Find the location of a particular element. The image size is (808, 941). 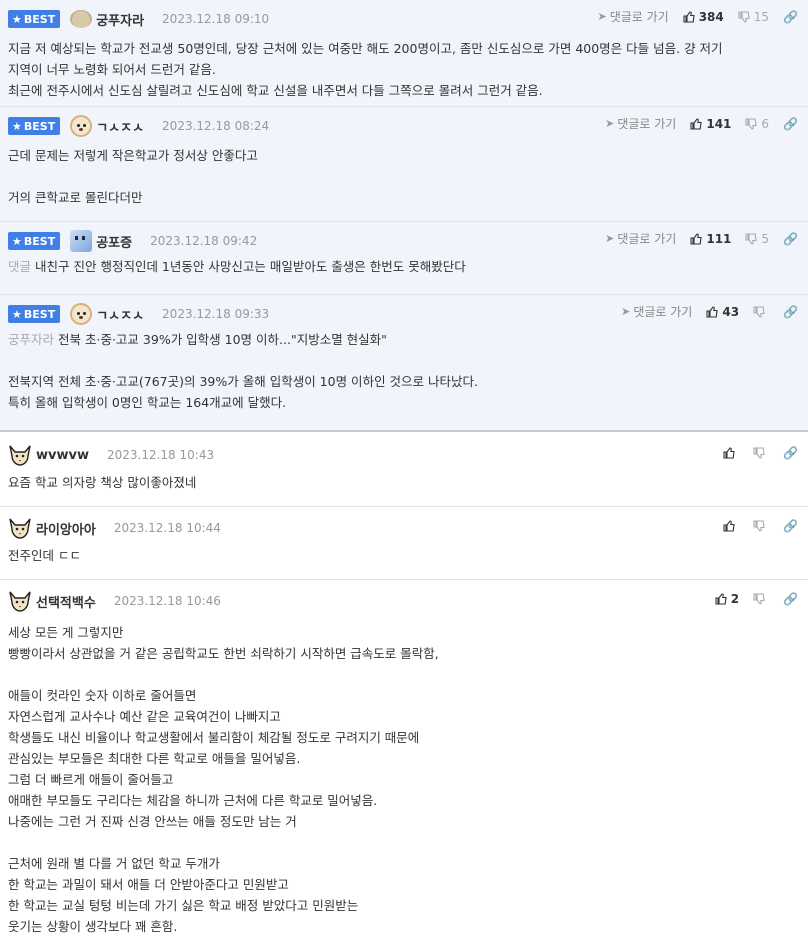

comment-actions: 2 🔗 is located at coordinates (756, 599).